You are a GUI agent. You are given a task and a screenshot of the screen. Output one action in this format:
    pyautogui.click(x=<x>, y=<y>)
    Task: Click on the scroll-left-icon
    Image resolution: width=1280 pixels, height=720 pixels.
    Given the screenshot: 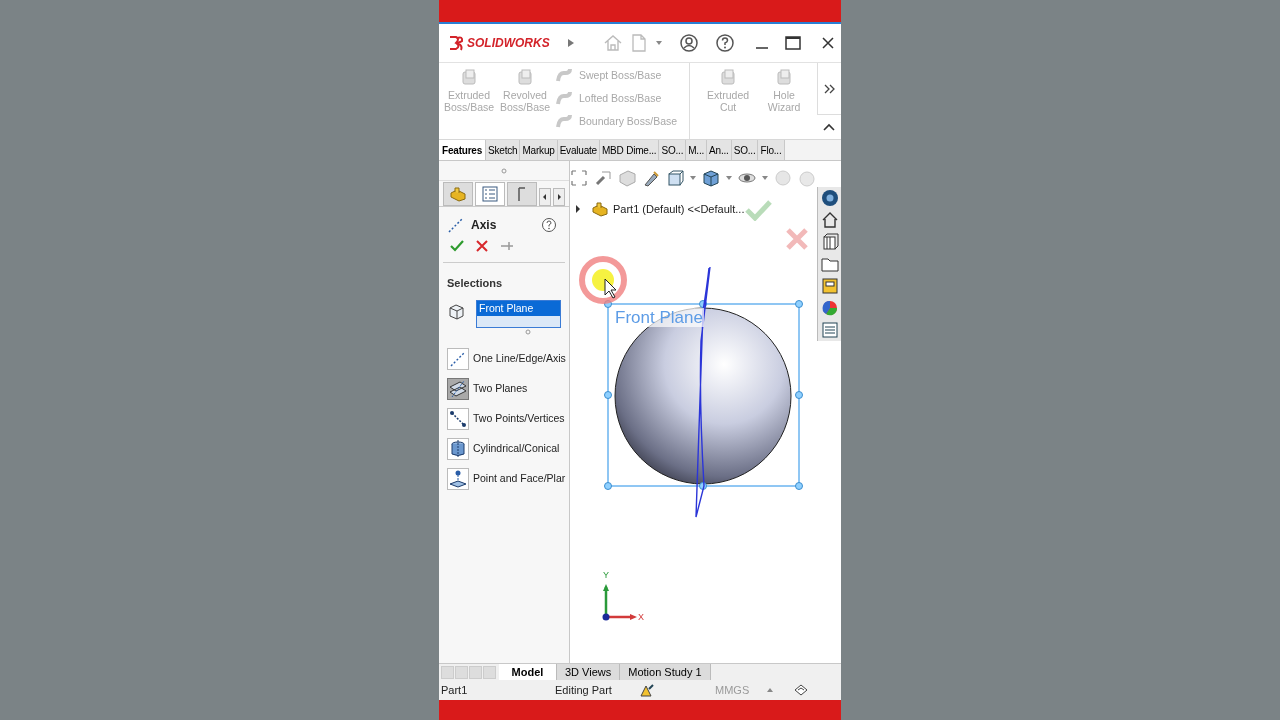 What is the action you would take?
    pyautogui.click(x=545, y=197)
    